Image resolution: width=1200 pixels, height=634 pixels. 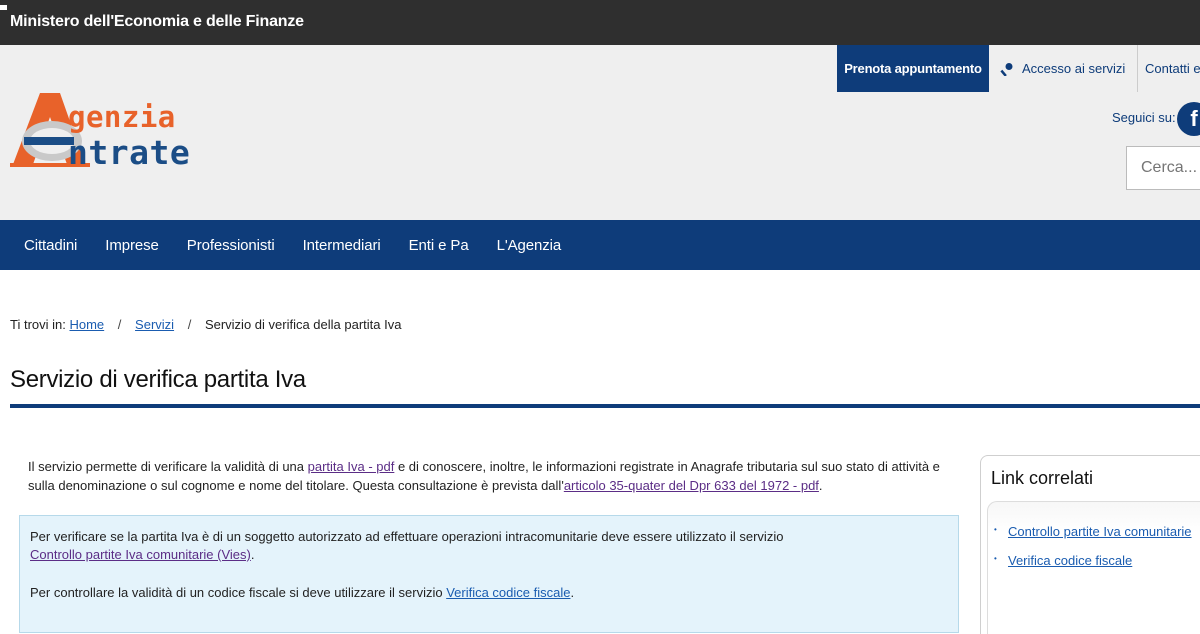 What do you see at coordinates (572, 592) in the screenshot?
I see `info-text-codice-end: .` at bounding box center [572, 592].